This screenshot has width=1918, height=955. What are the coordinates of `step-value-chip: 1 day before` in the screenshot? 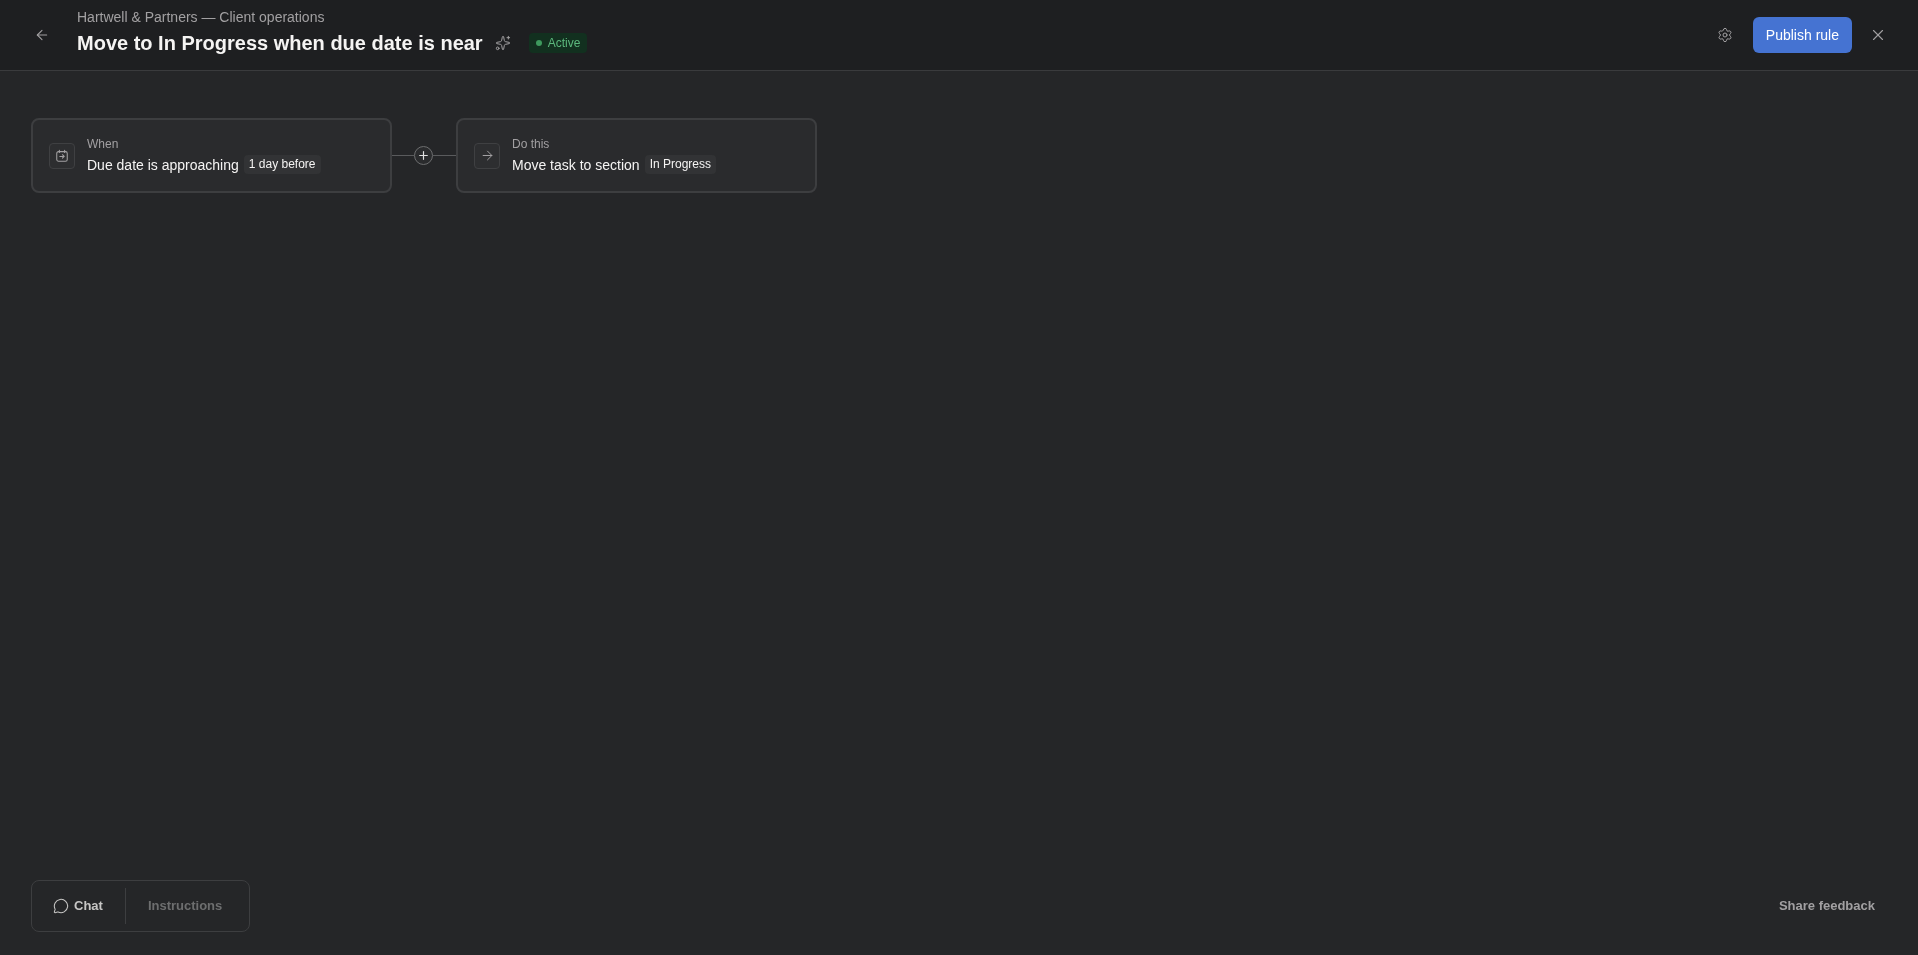 It's located at (282, 164).